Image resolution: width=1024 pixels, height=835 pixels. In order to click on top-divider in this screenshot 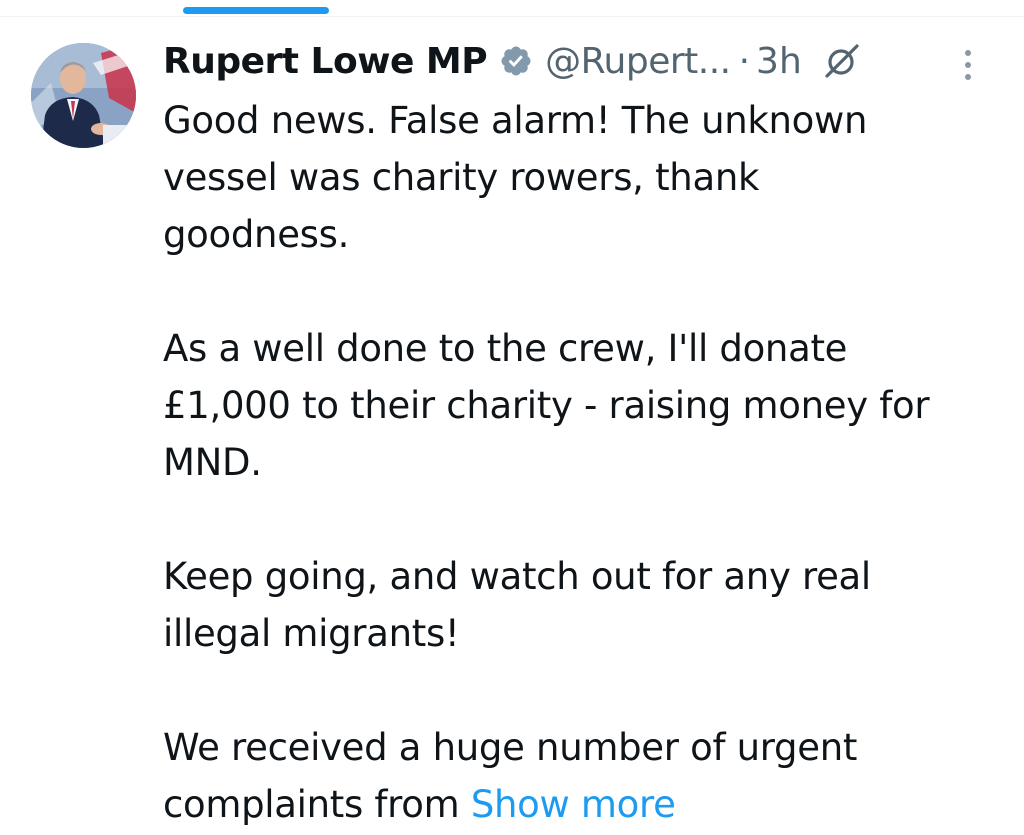, I will do `click(512, 16)`.